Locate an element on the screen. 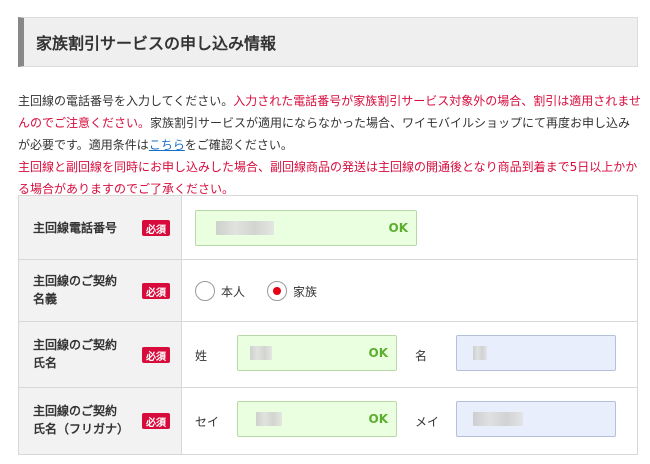 Image resolution: width=650 pixels, height=464 pixels. full-name-kana-label: 主回線のご契約 氏名（フリガナ） is located at coordinates (81, 420).